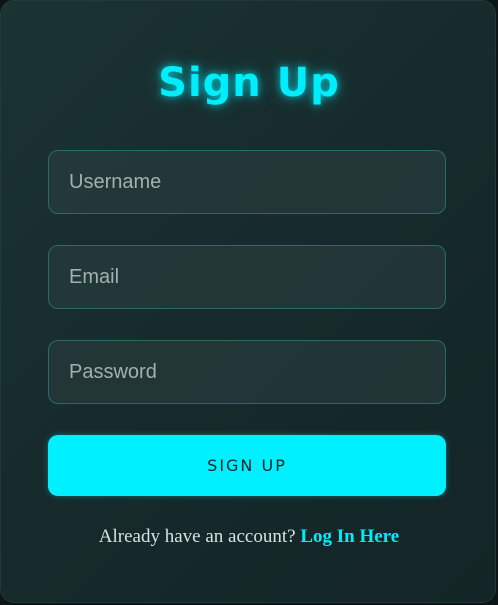 The width and height of the screenshot is (498, 605). What do you see at coordinates (349, 536) in the screenshot?
I see `login-link: Log In Here` at bounding box center [349, 536].